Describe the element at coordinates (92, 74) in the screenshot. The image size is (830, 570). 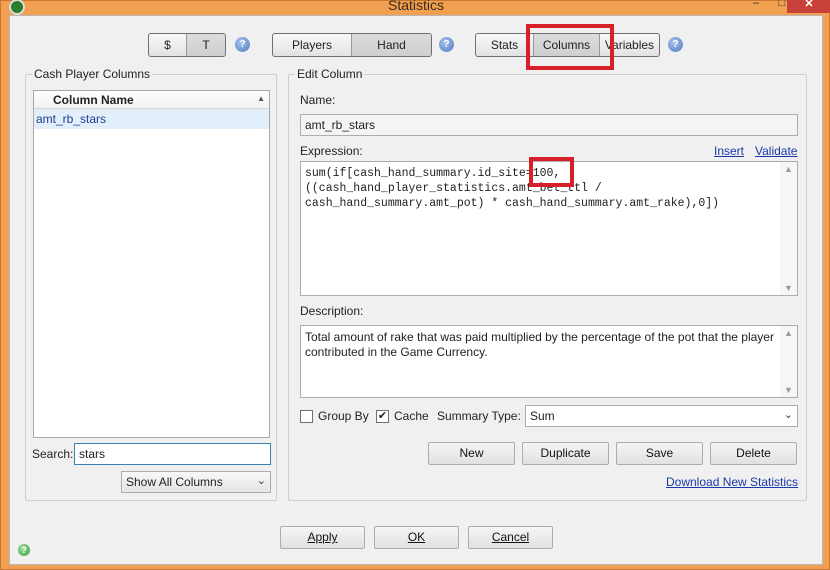
I see `group-title: Cash Player Columns` at that location.